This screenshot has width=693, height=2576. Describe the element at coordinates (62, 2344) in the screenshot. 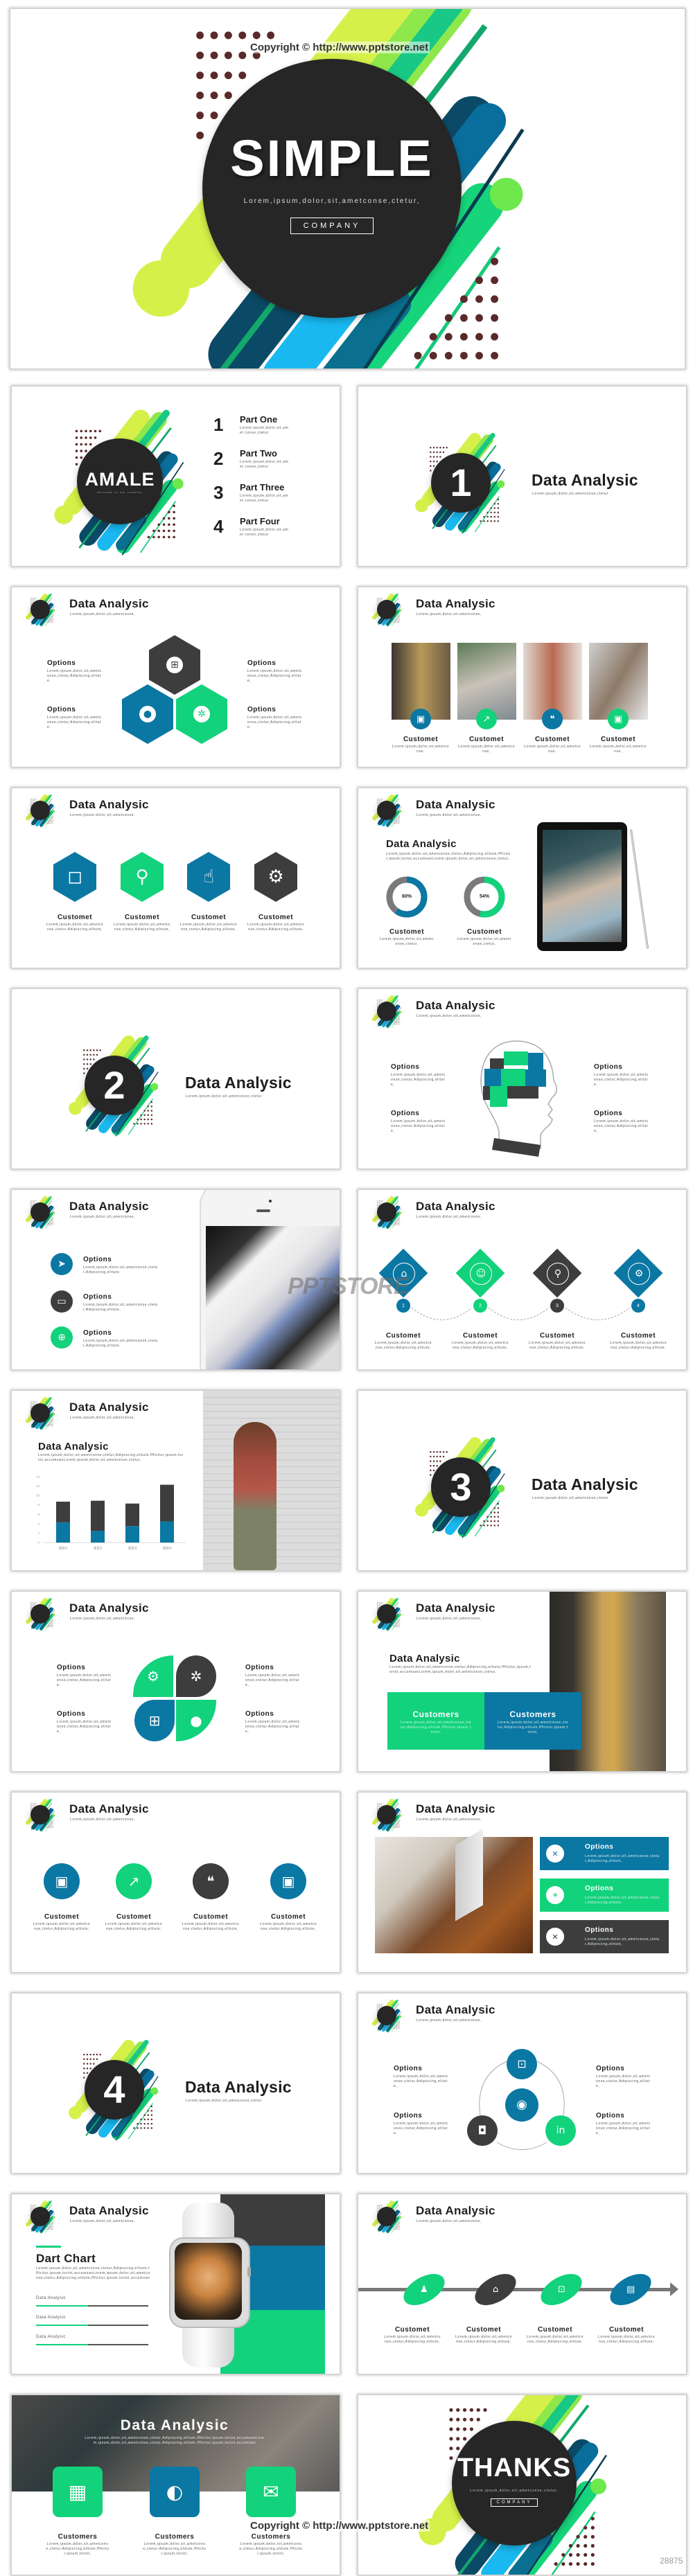

I see `progress-fill` at that location.